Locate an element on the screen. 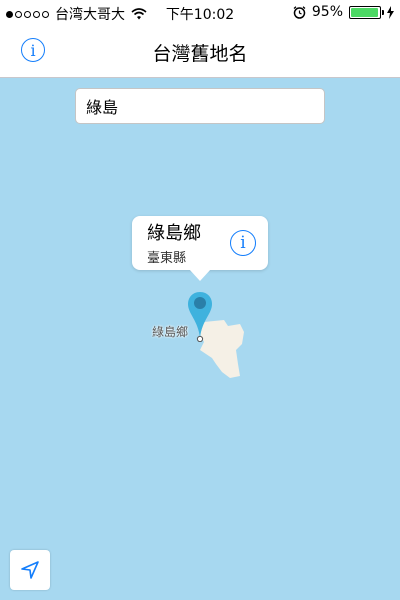 This screenshot has width=400, height=600. nav-bar: i 台灣舊地名 is located at coordinates (200, 52).